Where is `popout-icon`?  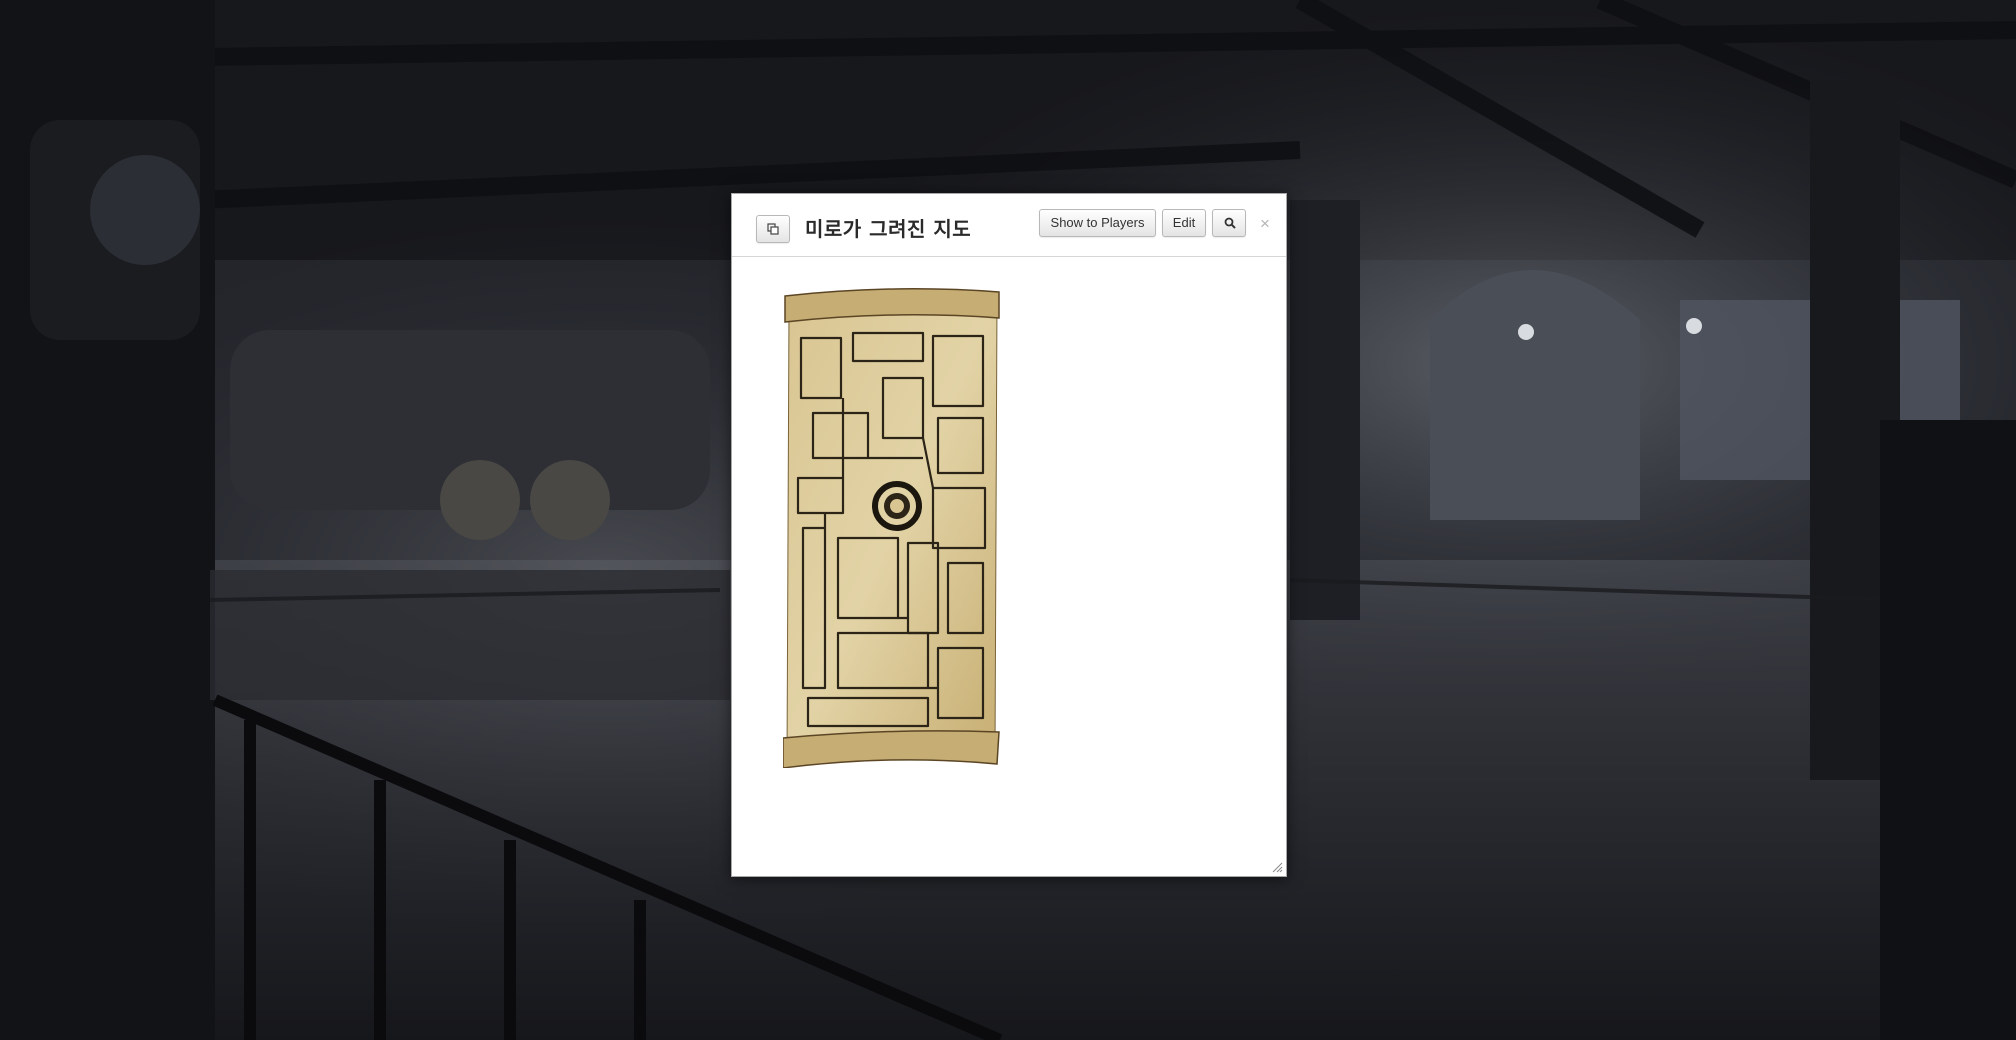
popout-icon is located at coordinates (773, 229).